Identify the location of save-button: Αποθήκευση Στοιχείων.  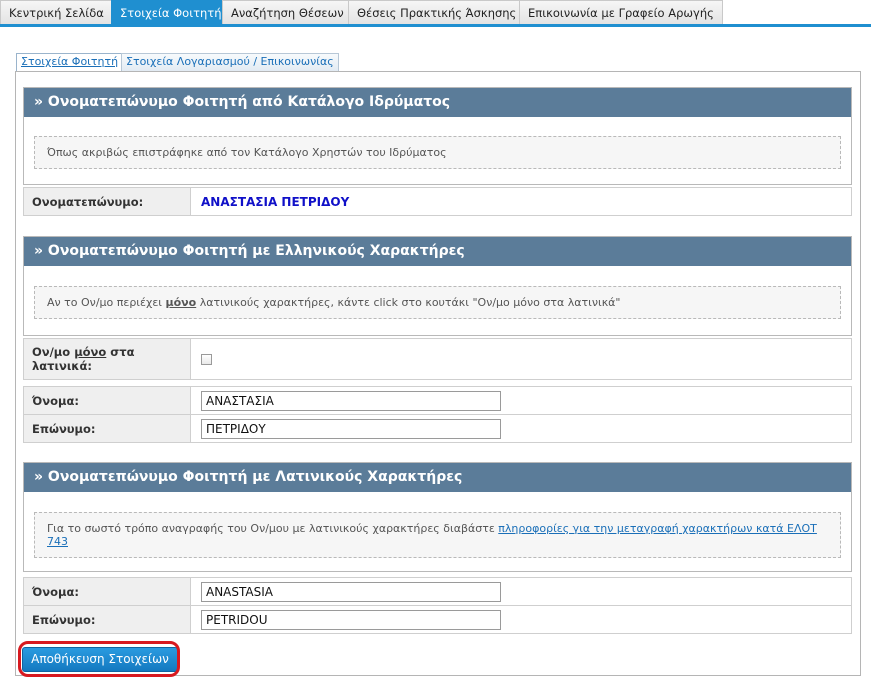
(100, 659).